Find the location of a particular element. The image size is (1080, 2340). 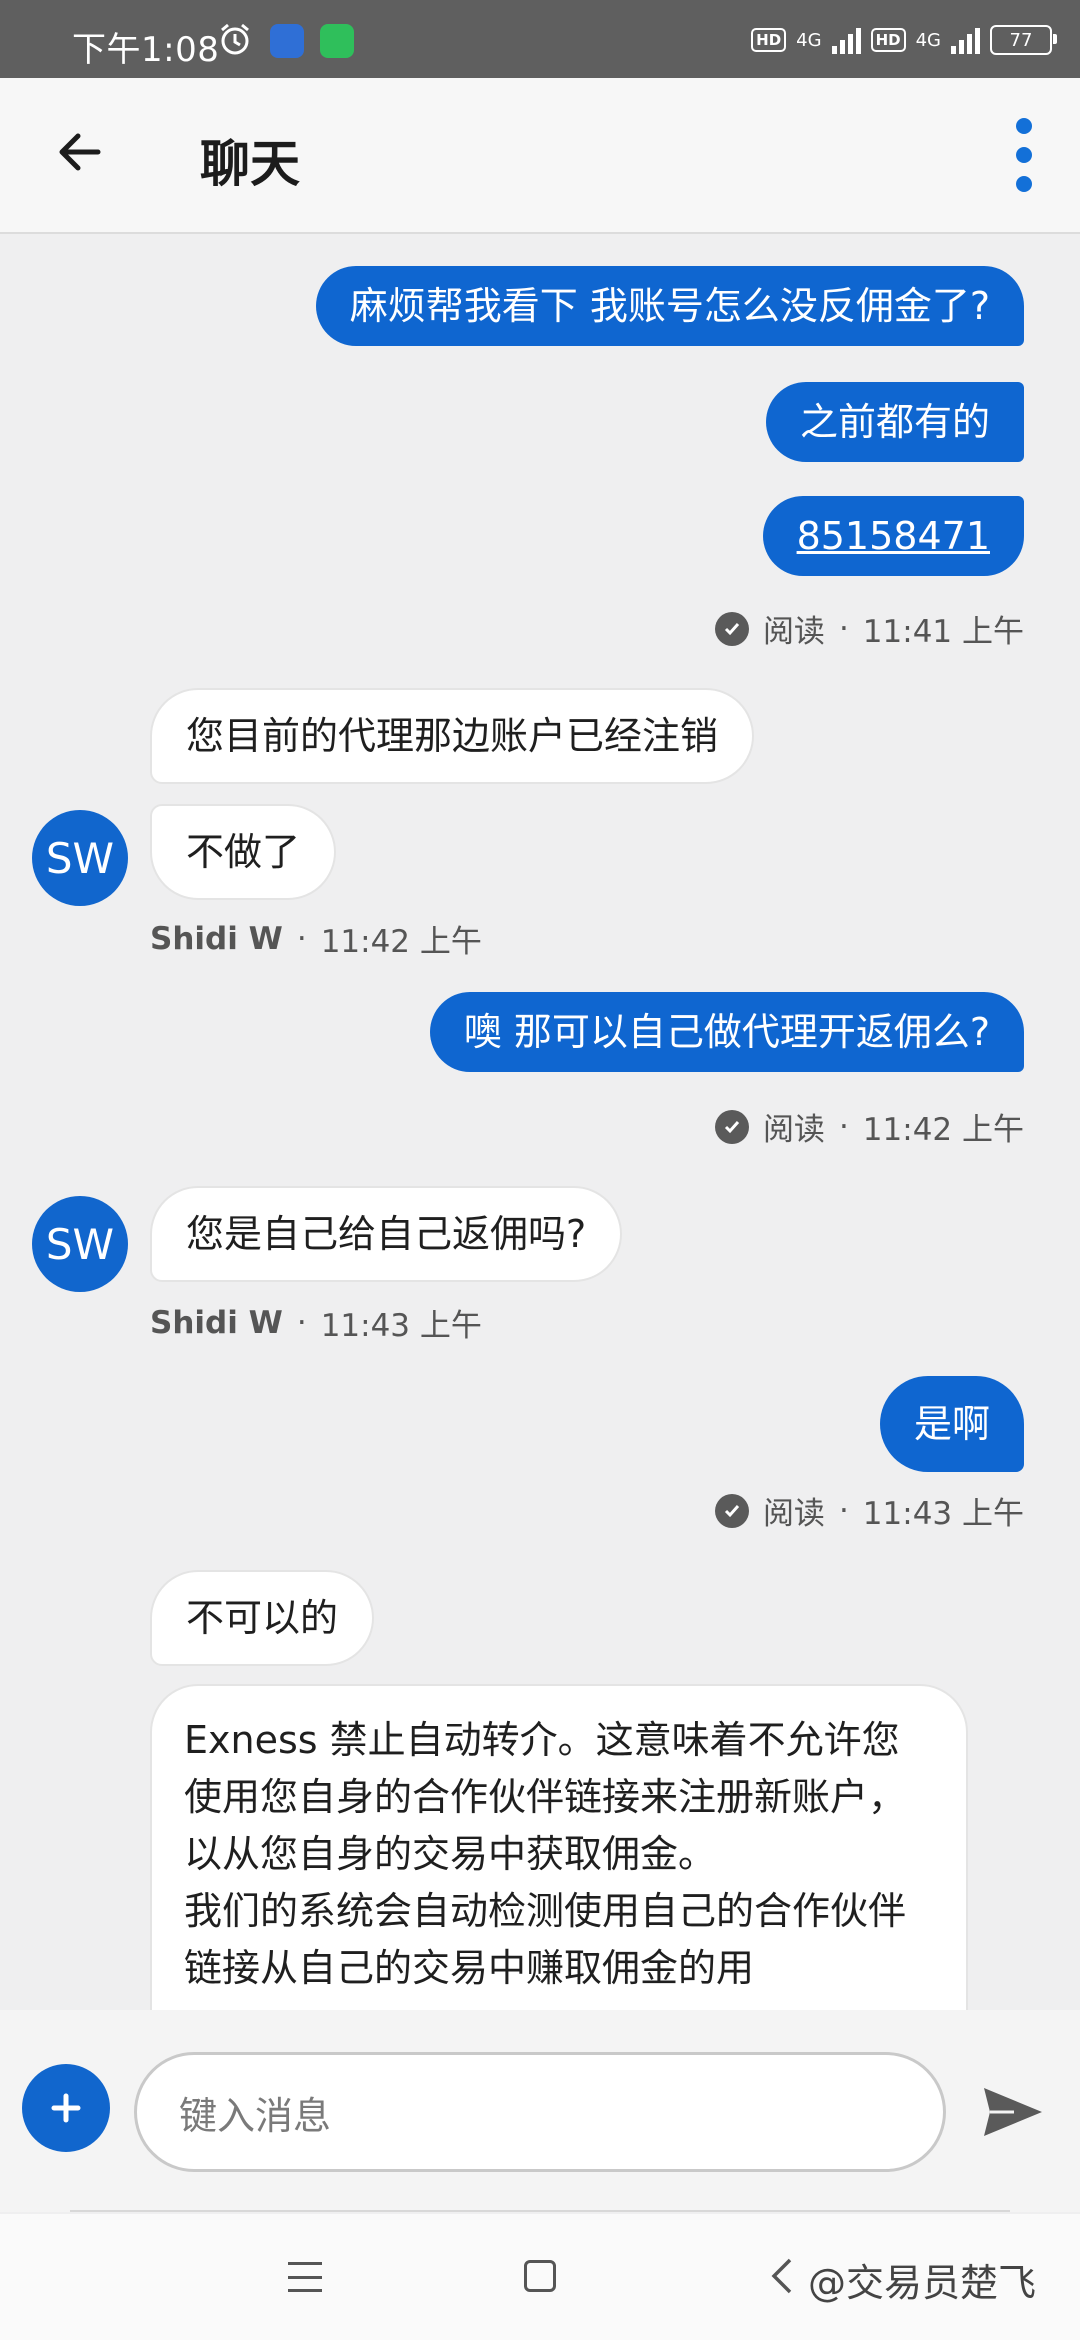

account-number-link: 85158471 is located at coordinates (893, 536).